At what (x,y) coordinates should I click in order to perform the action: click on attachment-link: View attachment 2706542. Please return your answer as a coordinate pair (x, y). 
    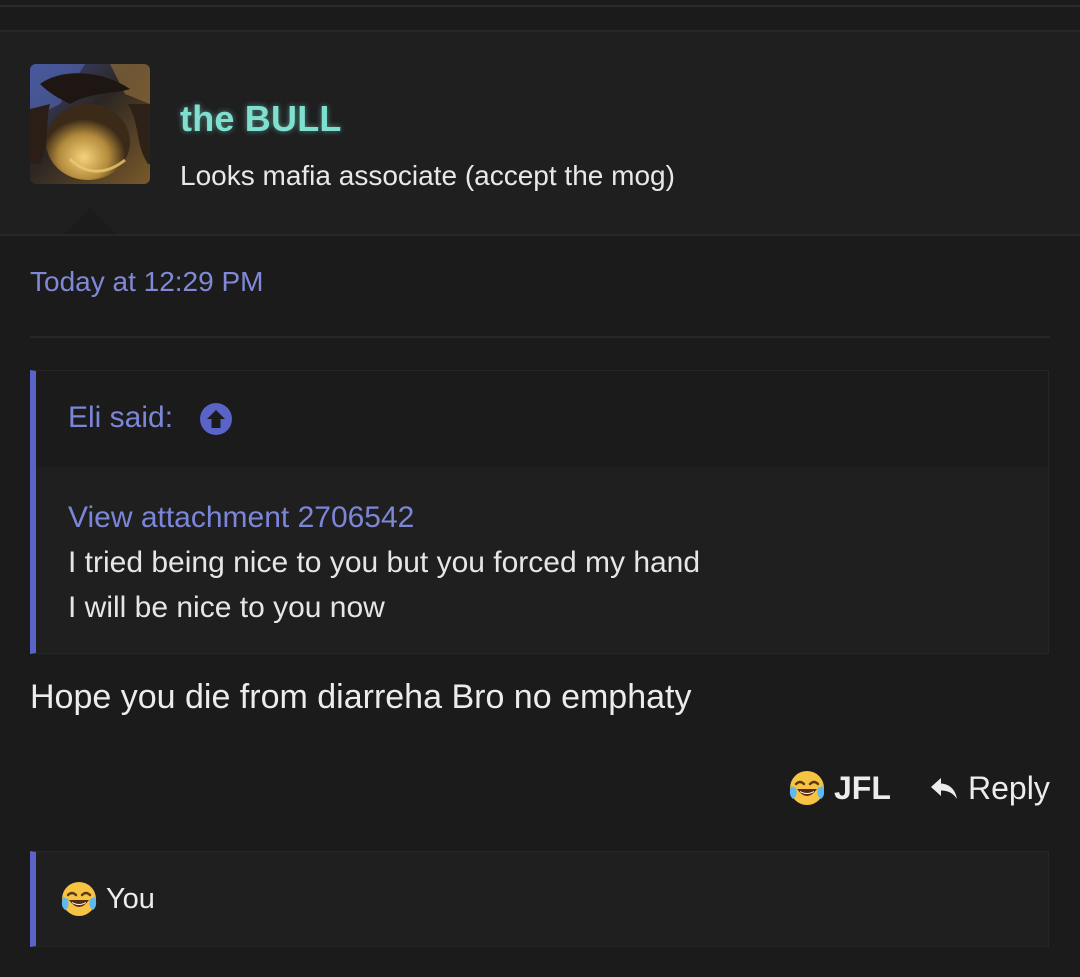
    Looking at the image, I should click on (384, 517).